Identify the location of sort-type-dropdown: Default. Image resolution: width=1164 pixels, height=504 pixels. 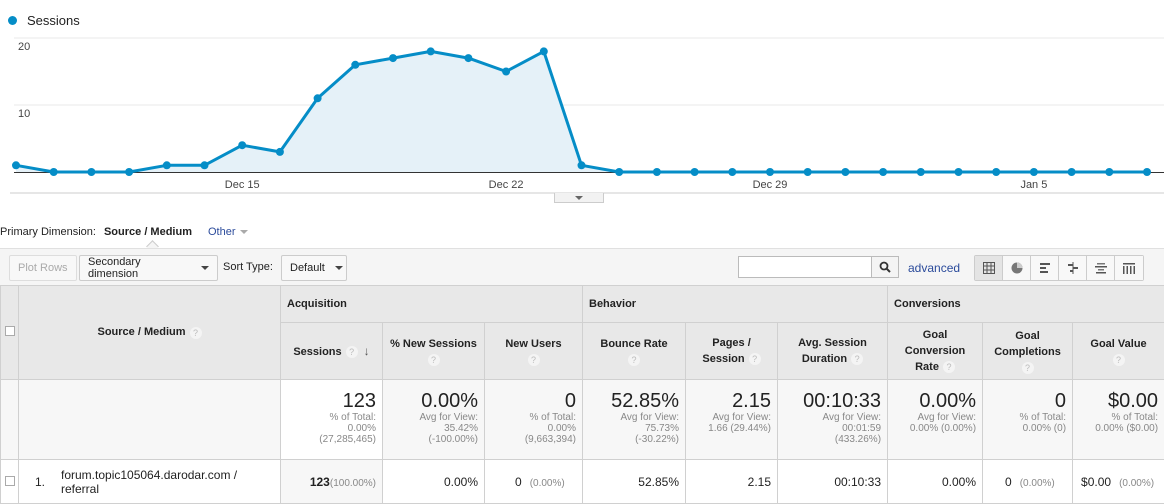
(314, 268).